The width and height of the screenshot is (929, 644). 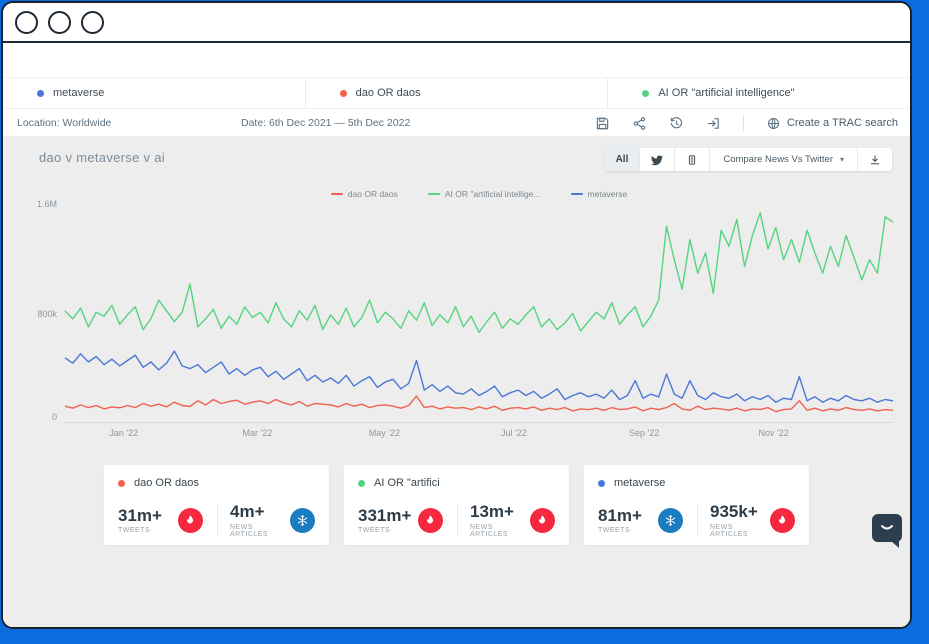 What do you see at coordinates (513, 433) in the screenshot?
I see `x-axis-tick: Jul '22` at bounding box center [513, 433].